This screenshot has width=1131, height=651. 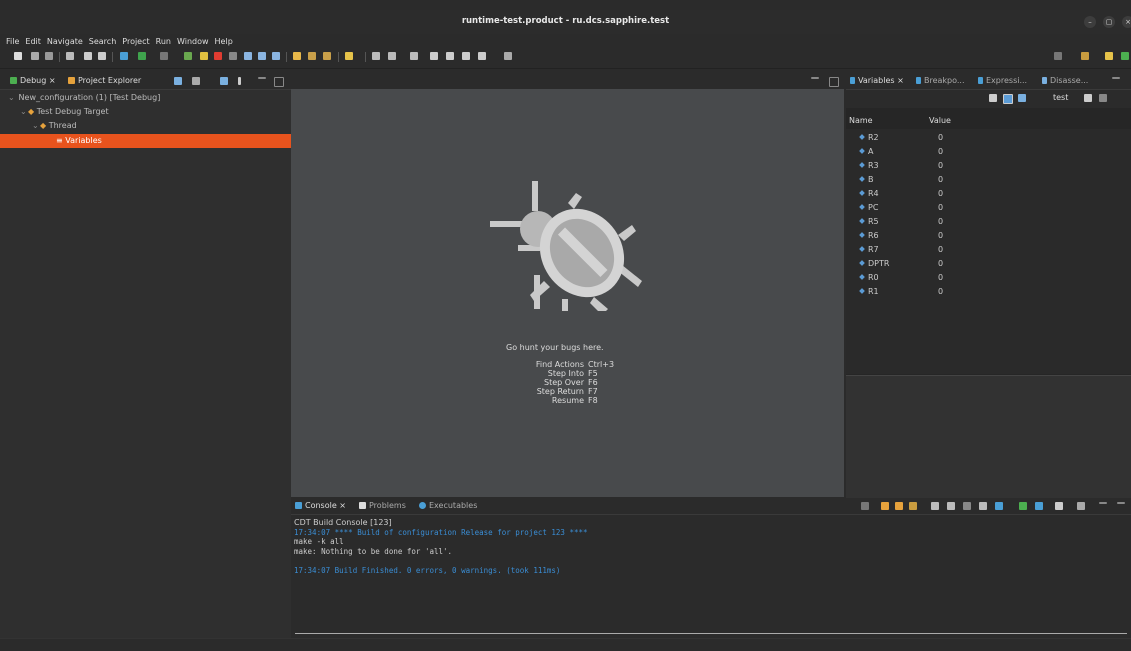 What do you see at coordinates (885, 506) in the screenshot?
I see `scroll-lock-icon` at bounding box center [885, 506].